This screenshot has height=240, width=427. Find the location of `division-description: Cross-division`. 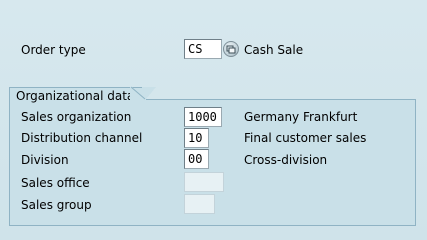

division-description: Cross-division is located at coordinates (286, 160).